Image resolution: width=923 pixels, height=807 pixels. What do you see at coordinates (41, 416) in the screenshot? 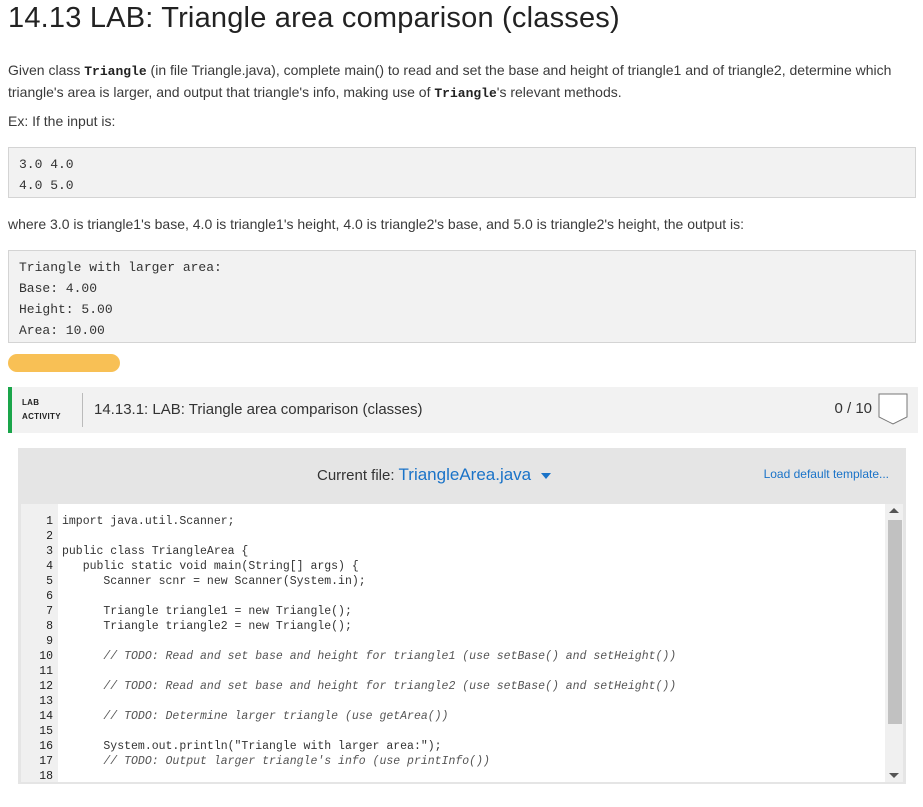
I see `lab-tag-line2: ACTIVITY` at bounding box center [41, 416].